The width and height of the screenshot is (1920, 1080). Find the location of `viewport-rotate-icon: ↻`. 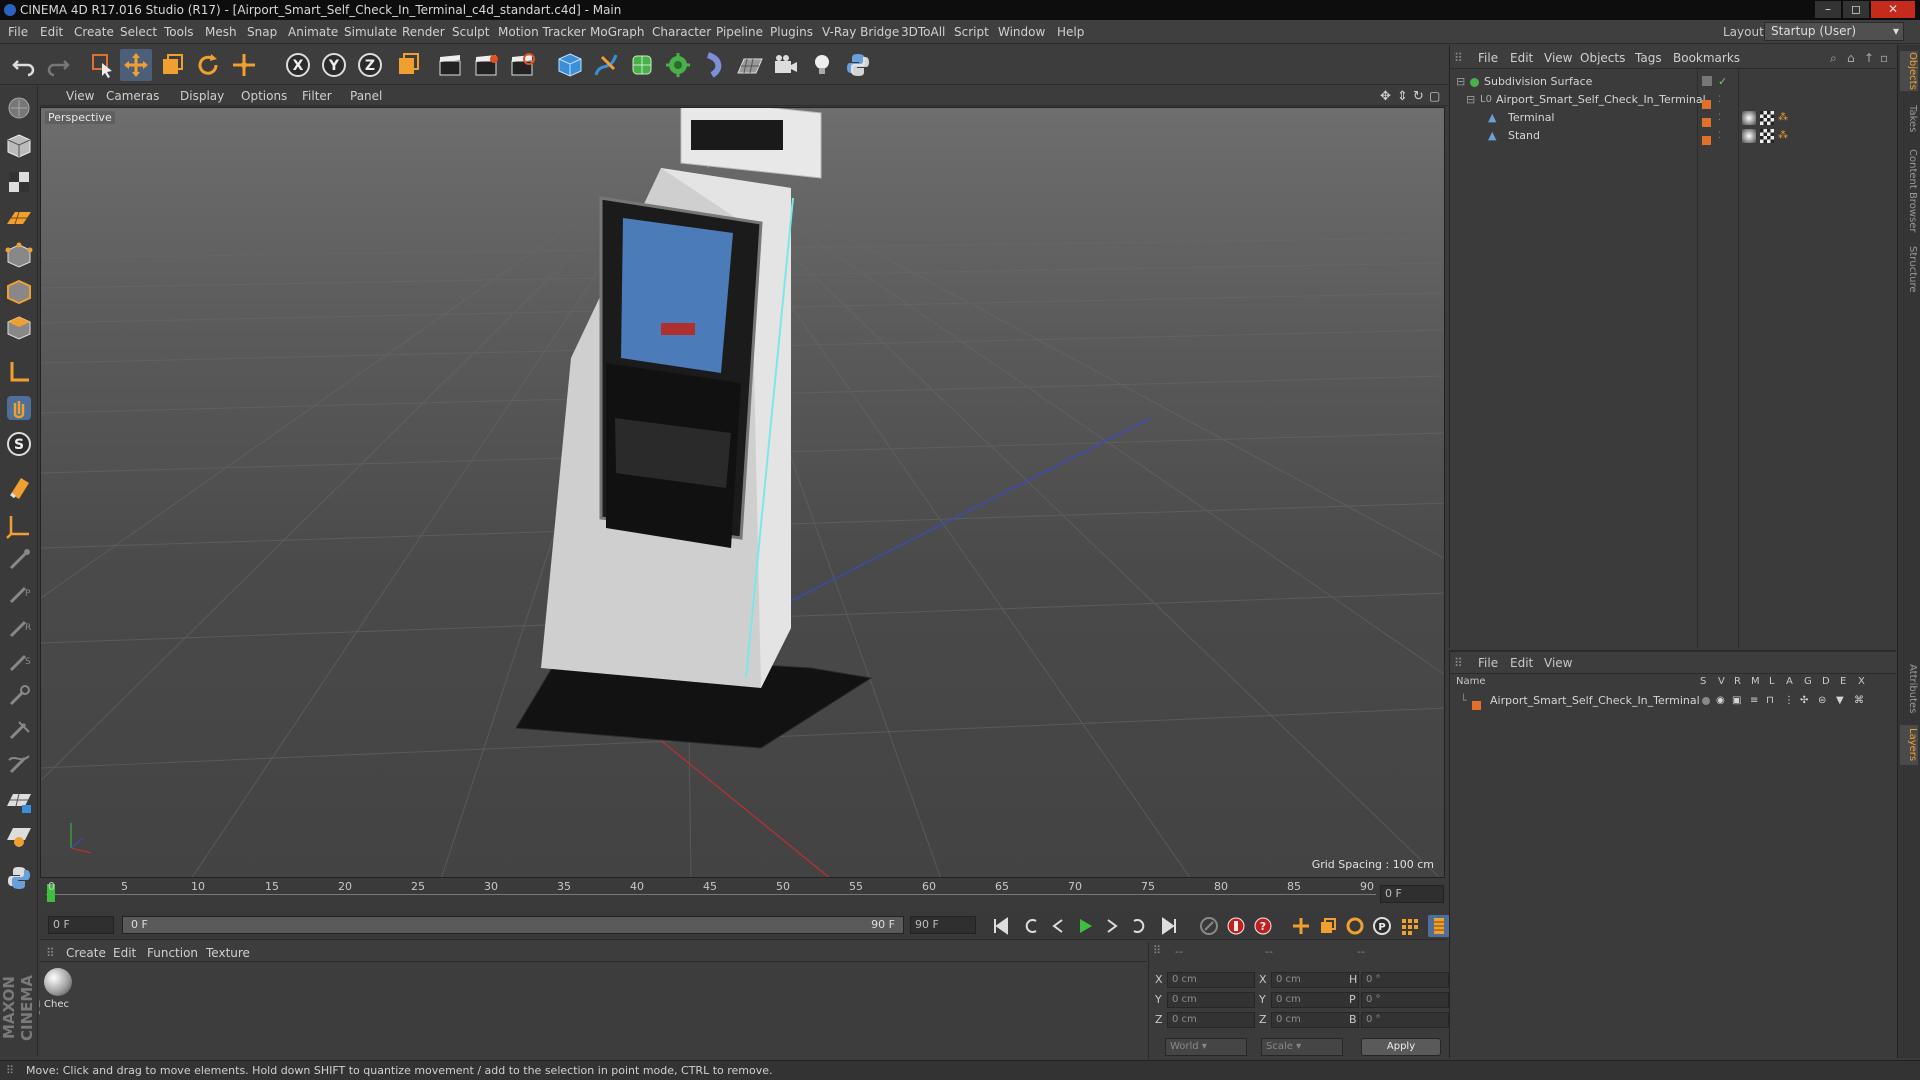

viewport-rotate-icon: ↻ is located at coordinates (1418, 96).